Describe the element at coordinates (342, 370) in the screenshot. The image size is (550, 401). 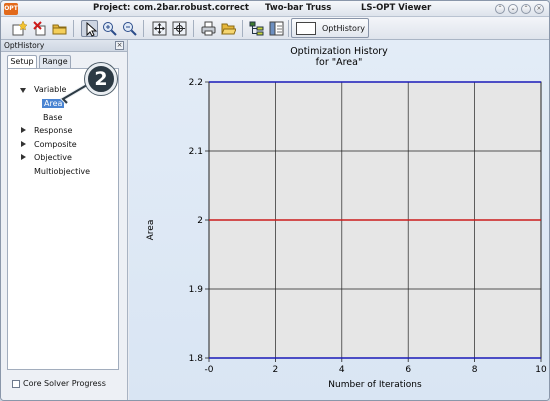
I see `x-tick-label: 4` at that location.